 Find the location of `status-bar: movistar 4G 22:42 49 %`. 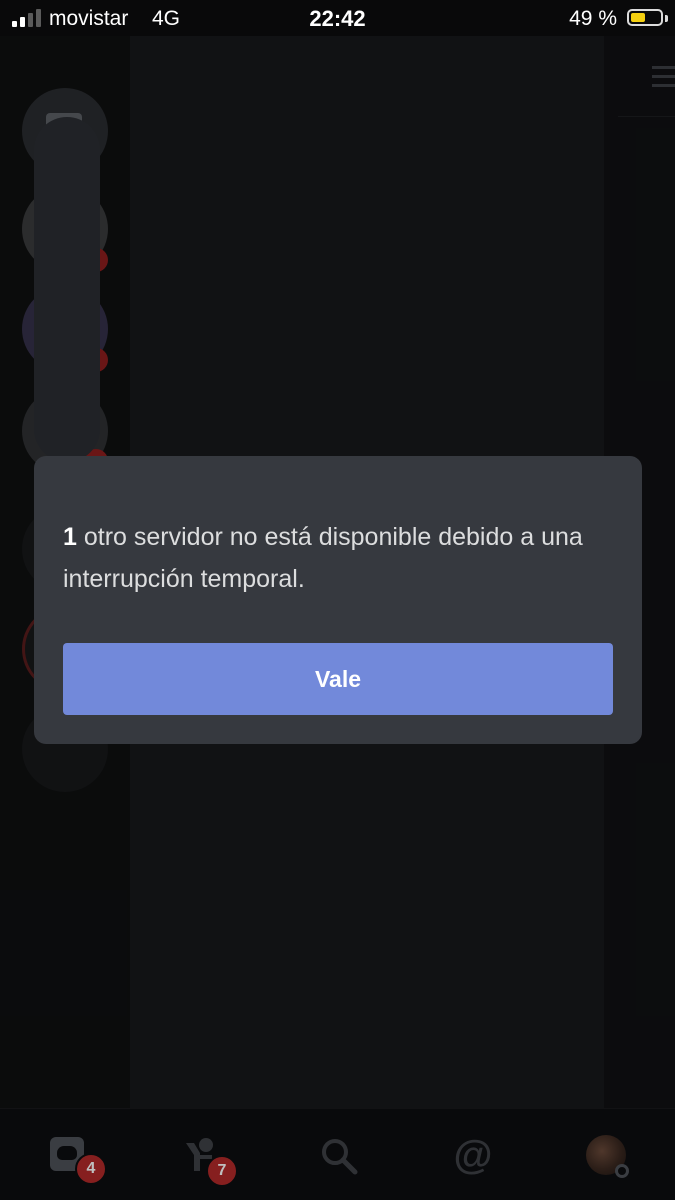

status-bar: movistar 4G 22:42 49 % is located at coordinates (337, 18).